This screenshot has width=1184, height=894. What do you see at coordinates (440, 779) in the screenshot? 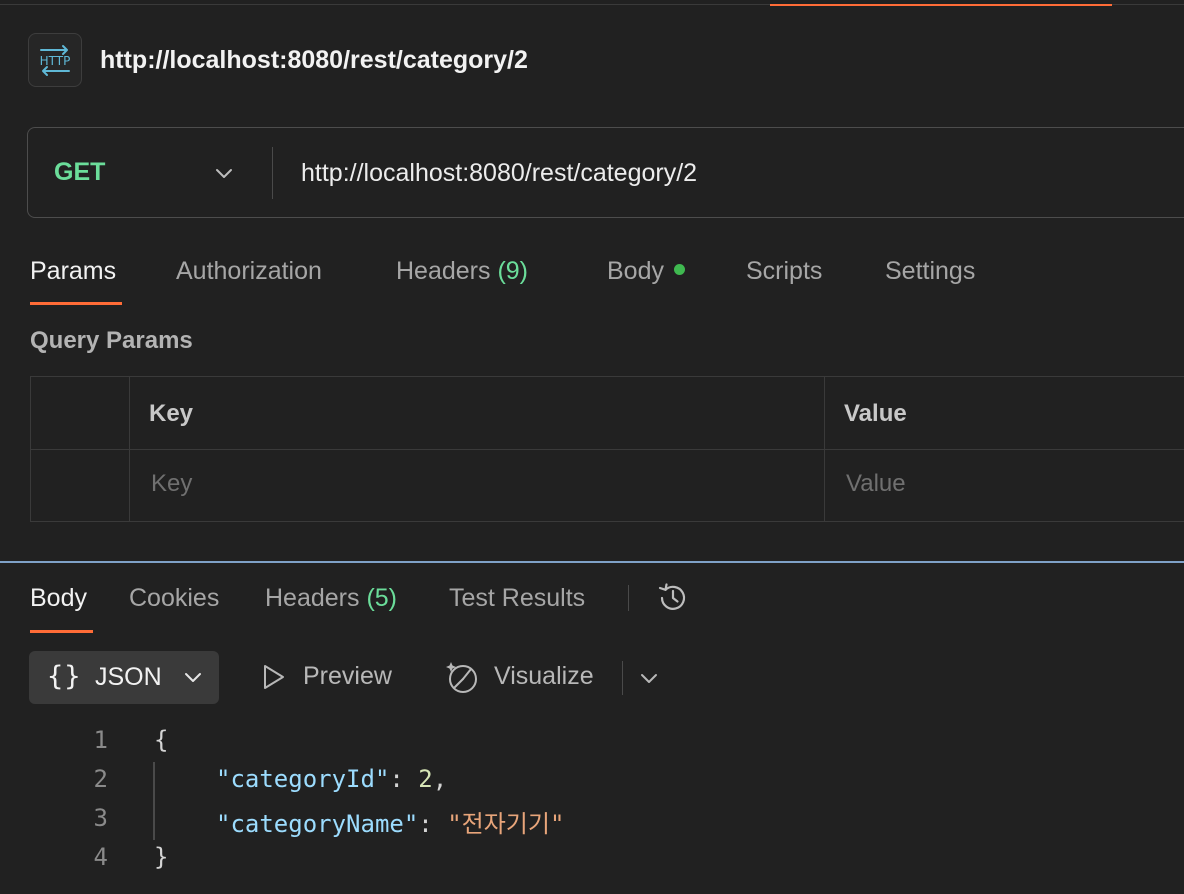
I see `json-punct: ,` at bounding box center [440, 779].